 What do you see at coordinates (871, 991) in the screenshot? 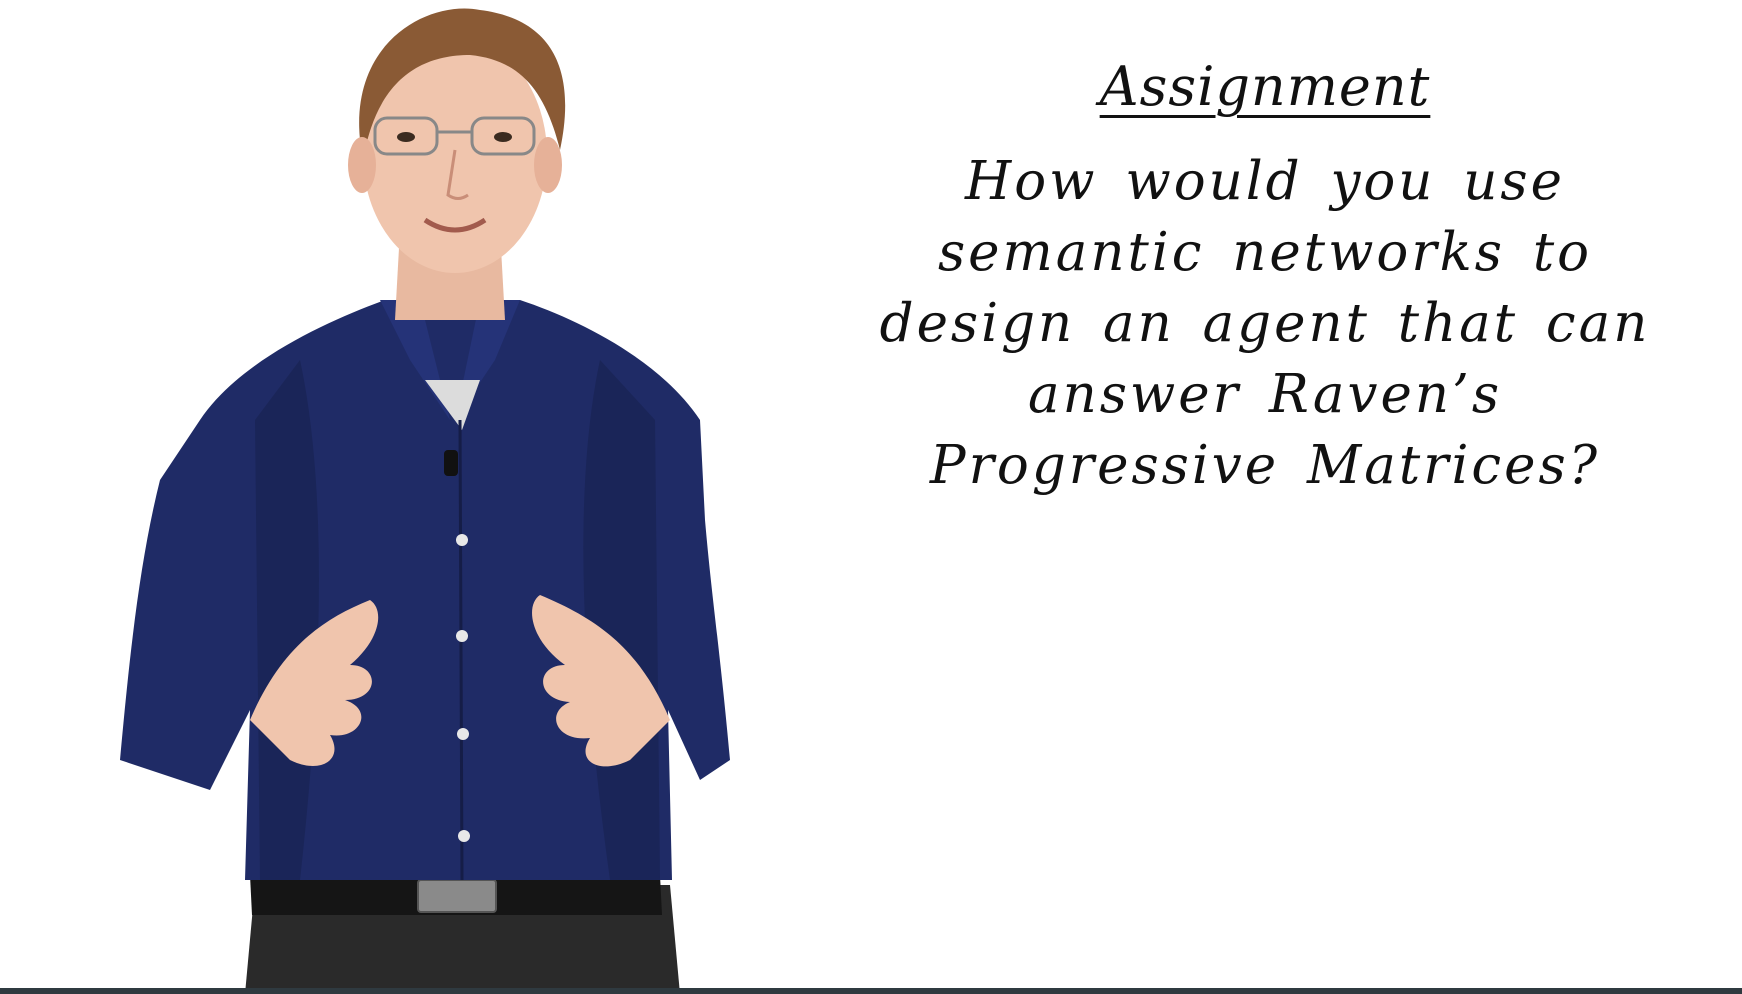
I see `video-progress-bar` at bounding box center [871, 991].